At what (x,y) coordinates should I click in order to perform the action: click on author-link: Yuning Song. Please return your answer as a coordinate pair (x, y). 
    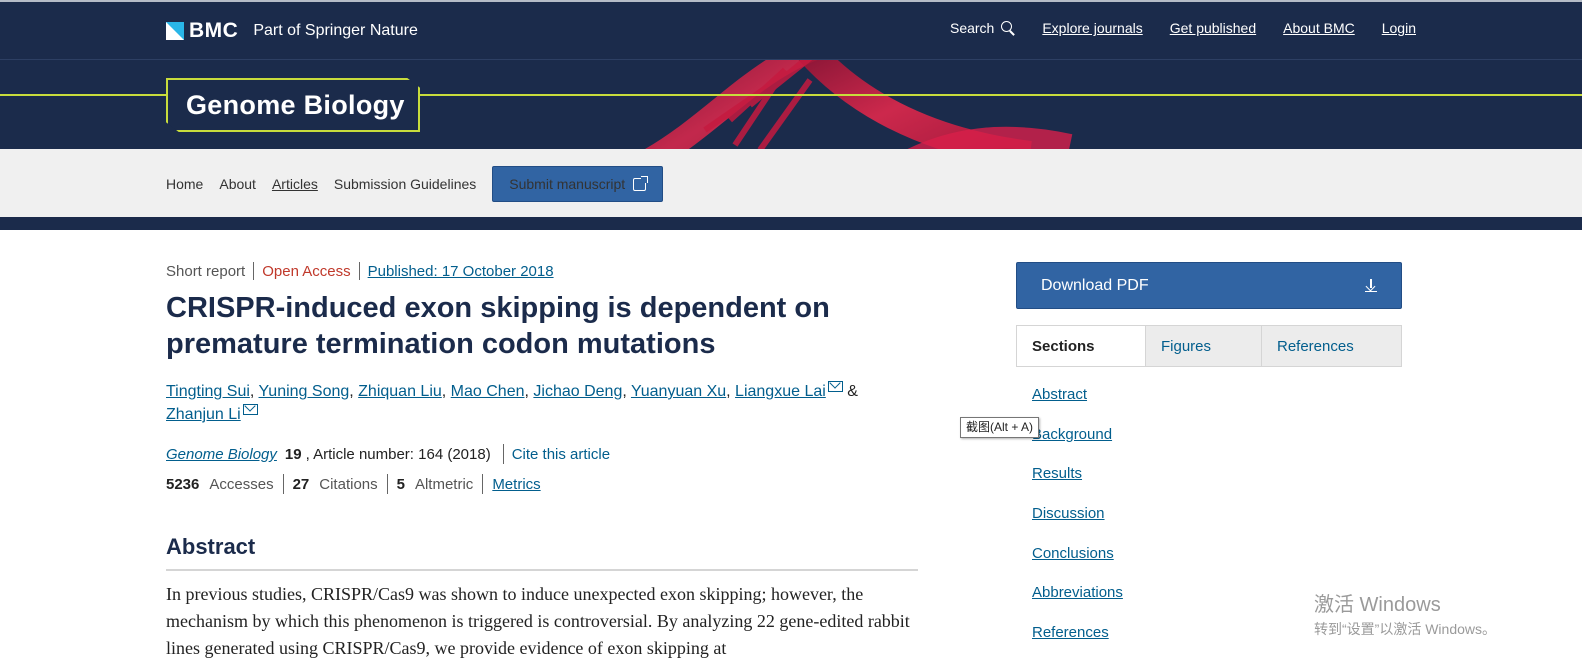
    Looking at the image, I should click on (304, 391).